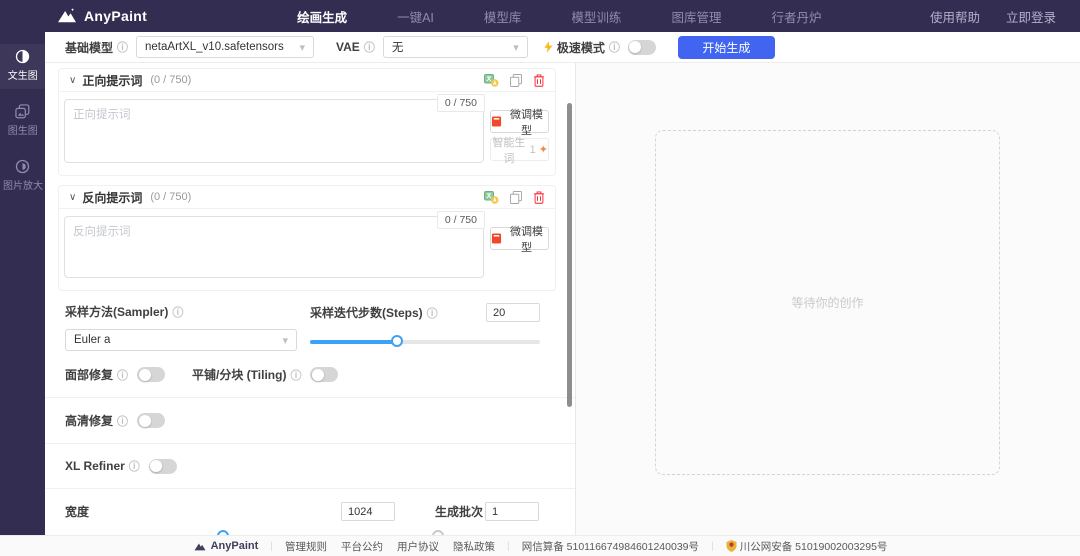 Image resolution: width=1080 pixels, height=556 pixels. I want to click on nav-item-xingzhe-danlu: 行者丹炉, so click(796, 16).